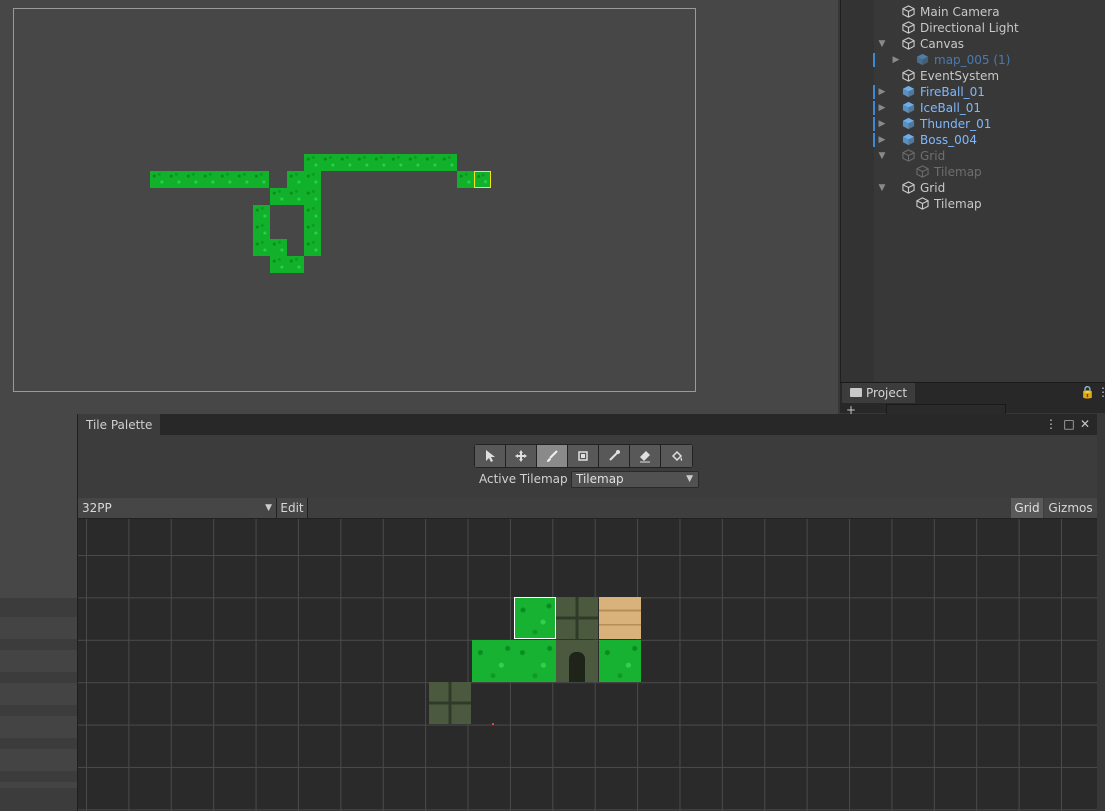 The height and width of the screenshot is (811, 1105). Describe the element at coordinates (583, 456) in the screenshot. I see `box-fill-tool-button` at that location.